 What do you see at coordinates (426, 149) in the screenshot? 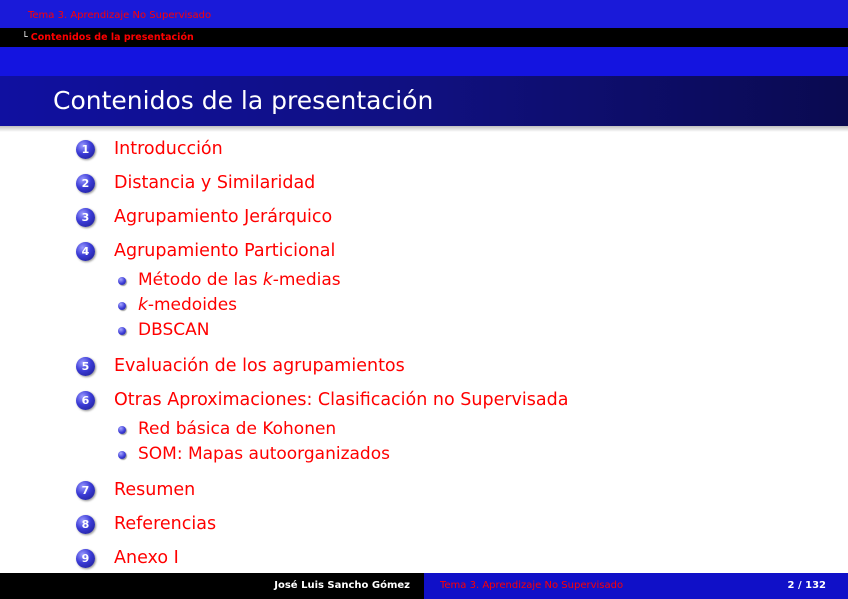
I see `toc-item: 1 Introducción` at bounding box center [426, 149].